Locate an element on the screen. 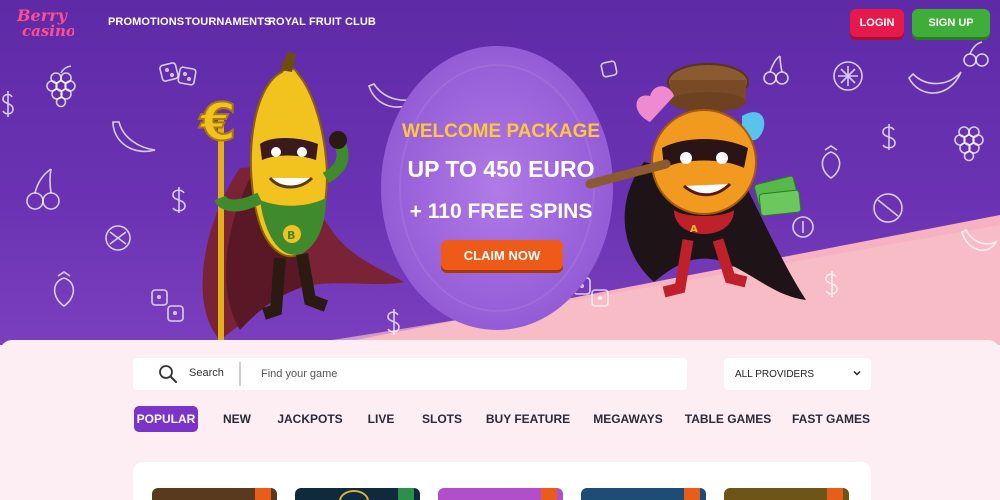  tab-new: NEW is located at coordinates (237, 419).